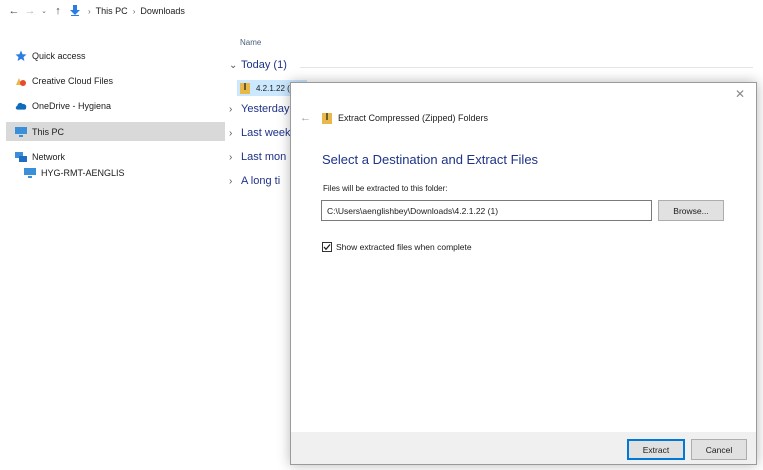 This screenshot has width=763, height=470. I want to click on group-header-last-week: › Last week, so click(260, 133).